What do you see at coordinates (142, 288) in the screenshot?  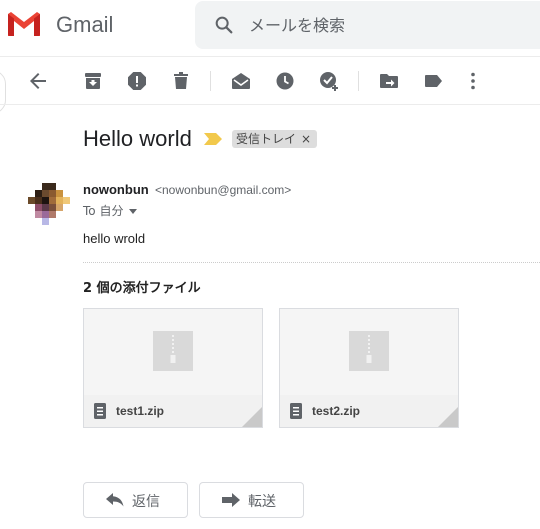 I see `attachments-heading: 2 個の添付ファイル` at bounding box center [142, 288].